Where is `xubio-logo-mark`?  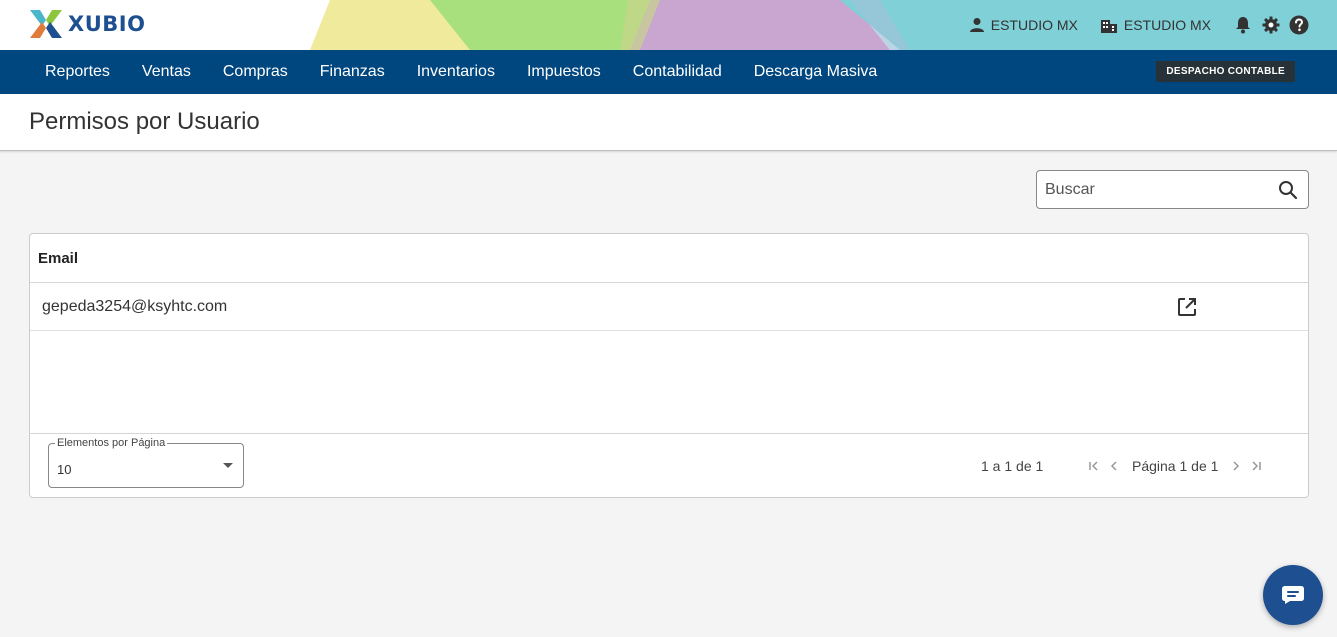 xubio-logo-mark is located at coordinates (46, 24).